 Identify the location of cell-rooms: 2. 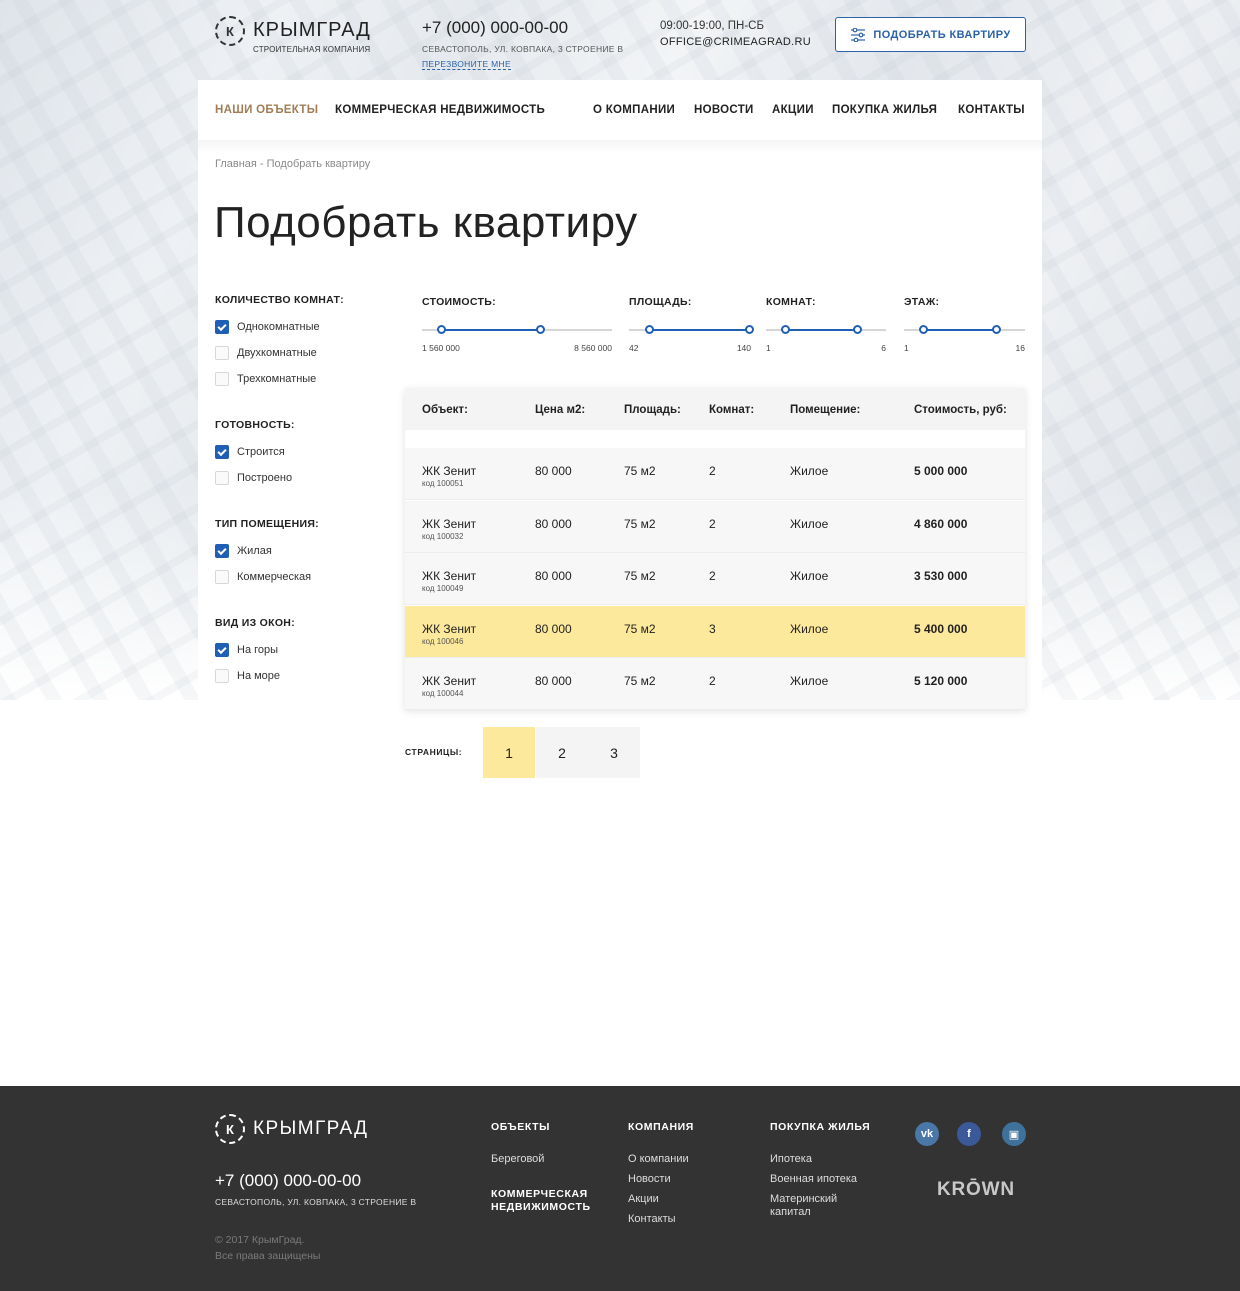
(712, 576).